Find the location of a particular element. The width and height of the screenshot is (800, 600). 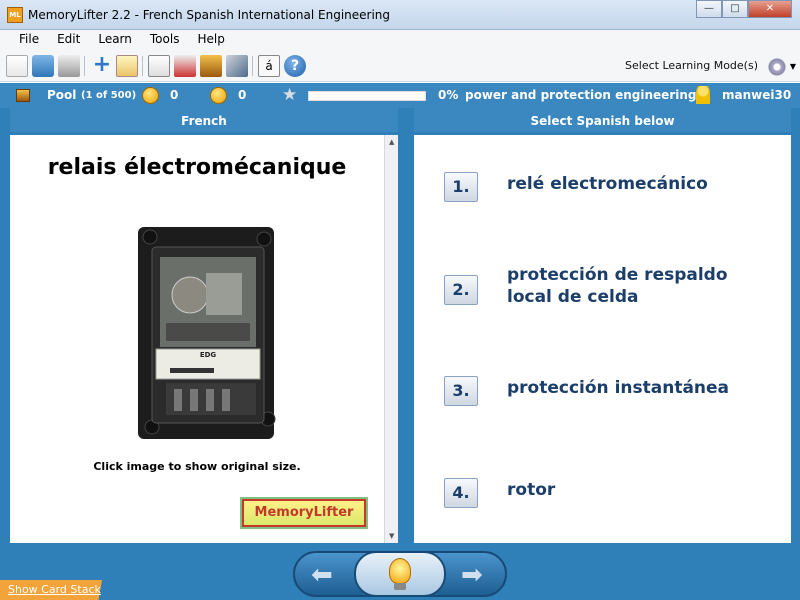

show-card-stack-tab: Show Card Stack is located at coordinates (62, 590).